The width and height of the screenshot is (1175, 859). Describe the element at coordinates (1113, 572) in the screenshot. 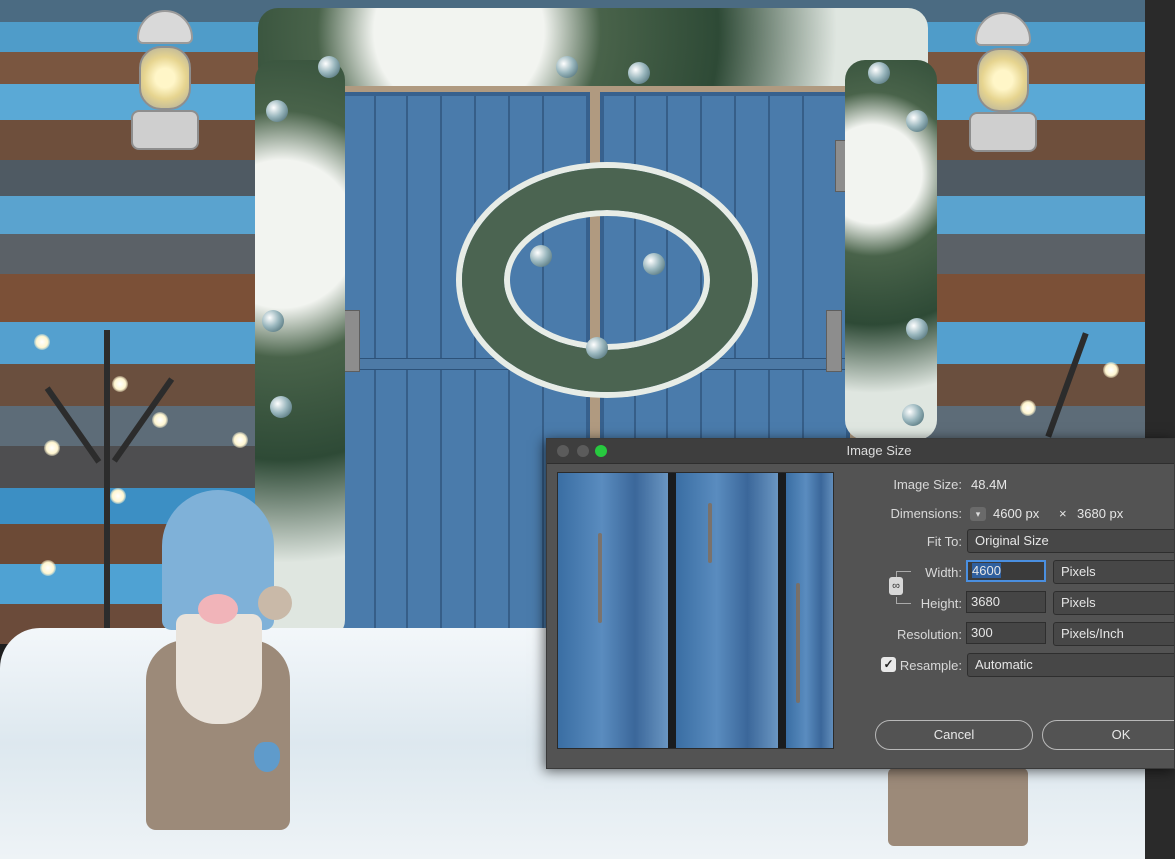

I see `width-unit-select: Pixels` at that location.